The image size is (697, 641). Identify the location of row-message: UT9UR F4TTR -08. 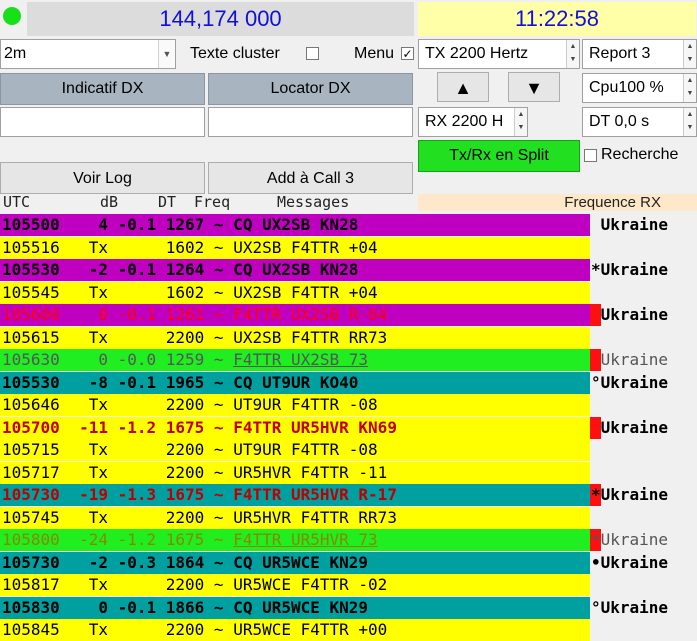
(305, 404).